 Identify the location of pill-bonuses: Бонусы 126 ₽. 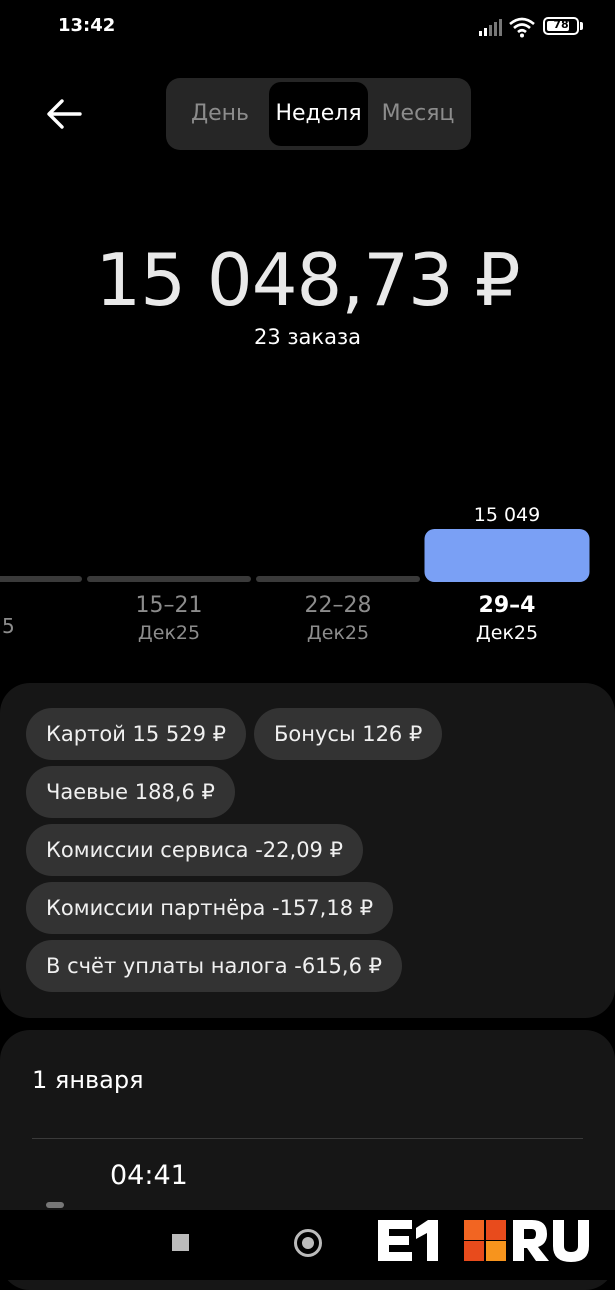
(348, 734).